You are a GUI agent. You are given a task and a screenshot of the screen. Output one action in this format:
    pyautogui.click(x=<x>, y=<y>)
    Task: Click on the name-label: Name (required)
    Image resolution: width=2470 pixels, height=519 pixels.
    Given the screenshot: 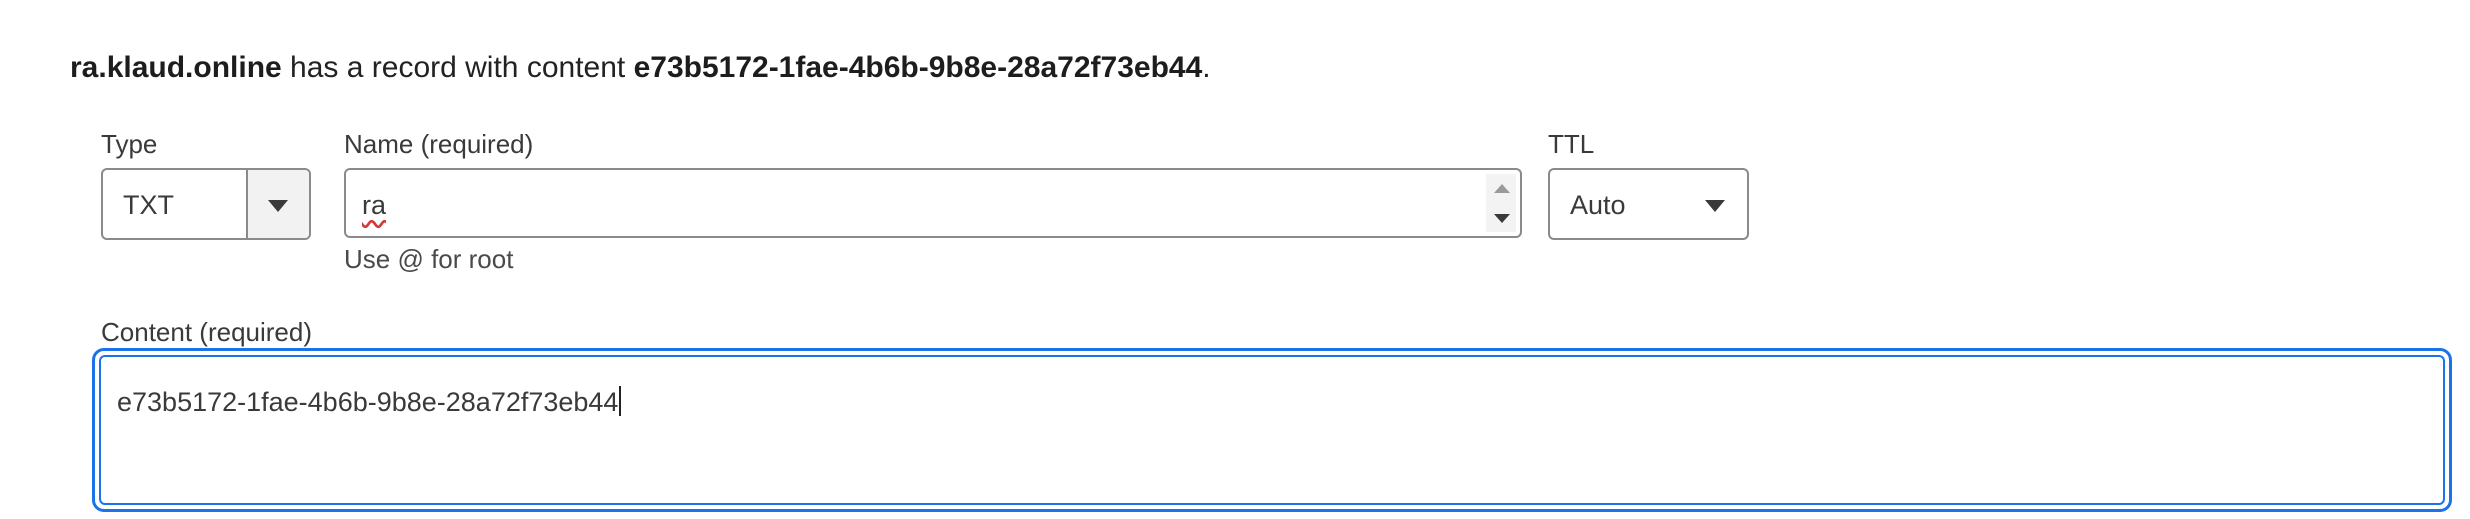 What is the action you would take?
    pyautogui.click(x=439, y=144)
    